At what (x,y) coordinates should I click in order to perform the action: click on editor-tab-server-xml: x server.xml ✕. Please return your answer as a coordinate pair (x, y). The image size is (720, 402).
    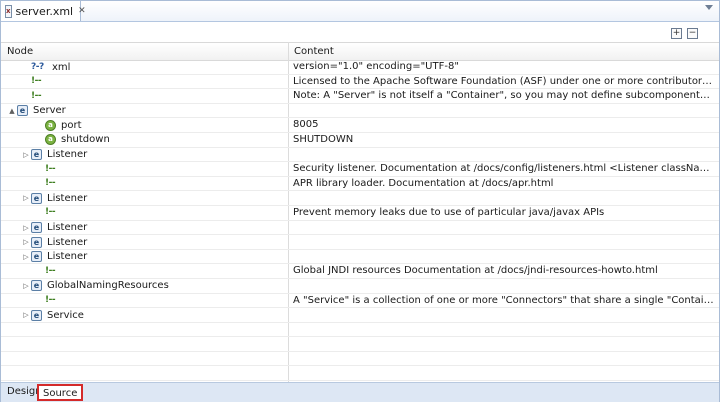
    Looking at the image, I should click on (43, 11).